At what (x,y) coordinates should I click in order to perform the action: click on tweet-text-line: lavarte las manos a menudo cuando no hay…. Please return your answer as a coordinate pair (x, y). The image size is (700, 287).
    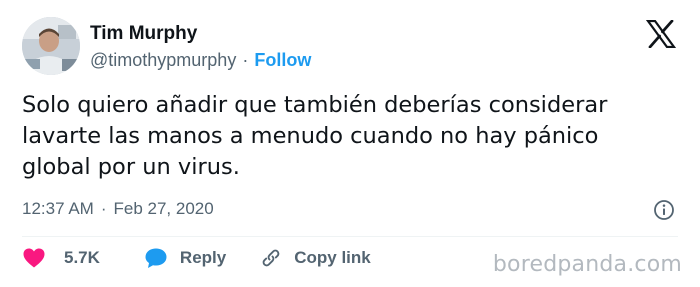
    Looking at the image, I should click on (310, 136).